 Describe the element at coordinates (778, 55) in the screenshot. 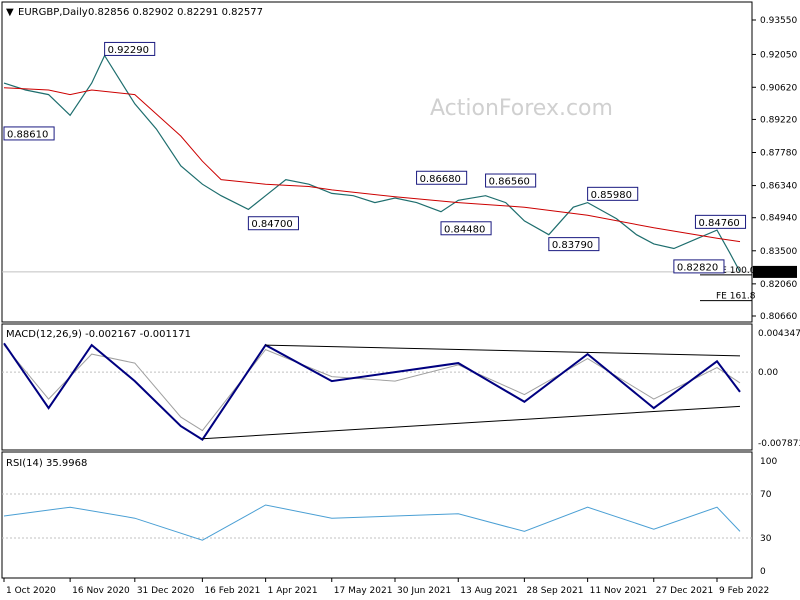

I see `price-axis-label: 0.92050` at that location.